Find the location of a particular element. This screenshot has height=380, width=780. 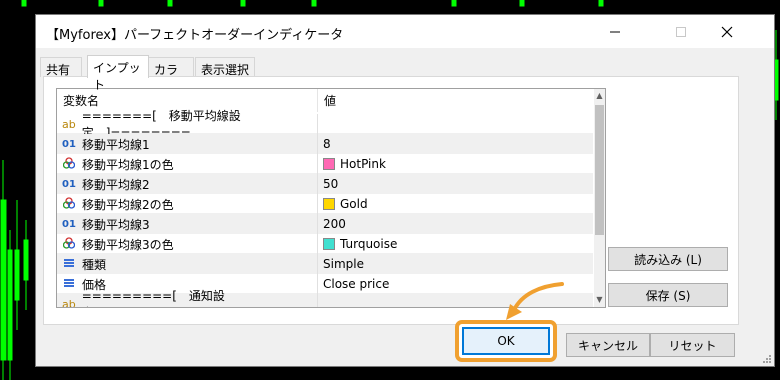

value-text: 200 is located at coordinates (334, 224).